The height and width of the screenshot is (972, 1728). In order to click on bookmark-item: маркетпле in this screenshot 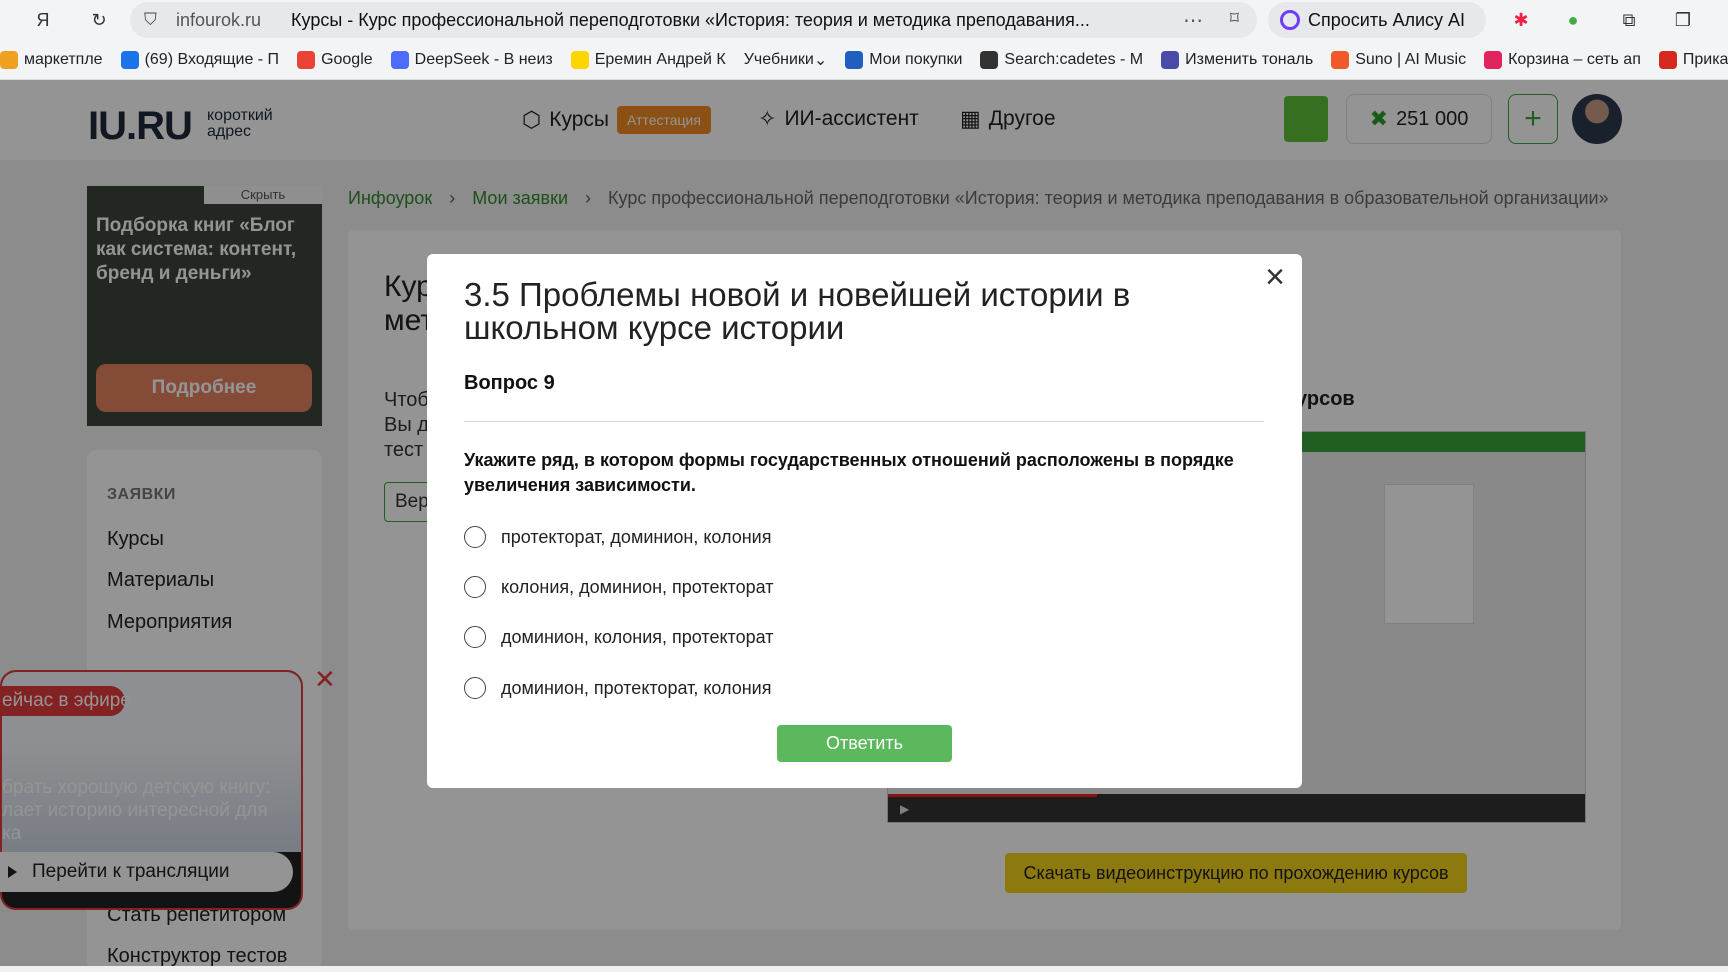, I will do `click(51, 59)`.